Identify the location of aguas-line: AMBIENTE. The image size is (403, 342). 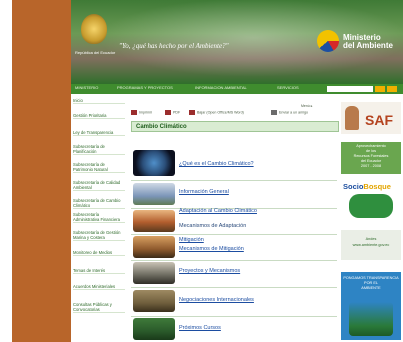
(371, 288).